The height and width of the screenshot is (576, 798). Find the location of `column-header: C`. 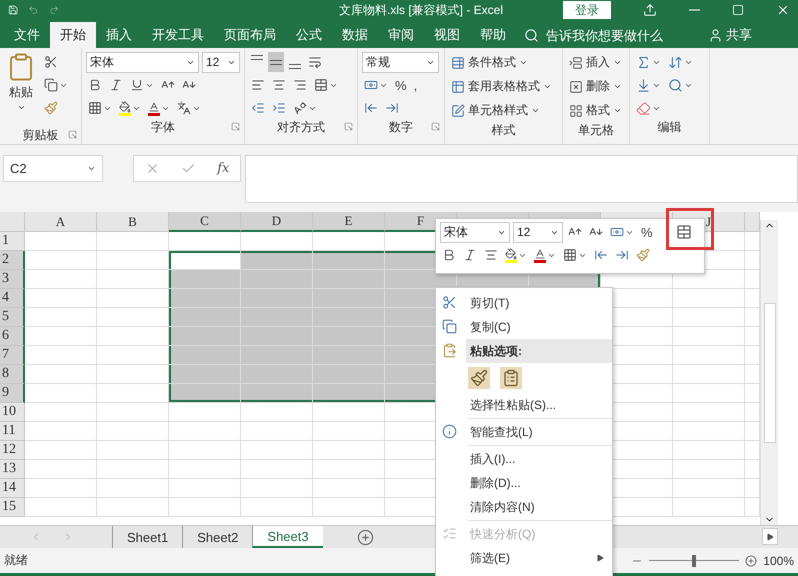

column-header: C is located at coordinates (205, 222).